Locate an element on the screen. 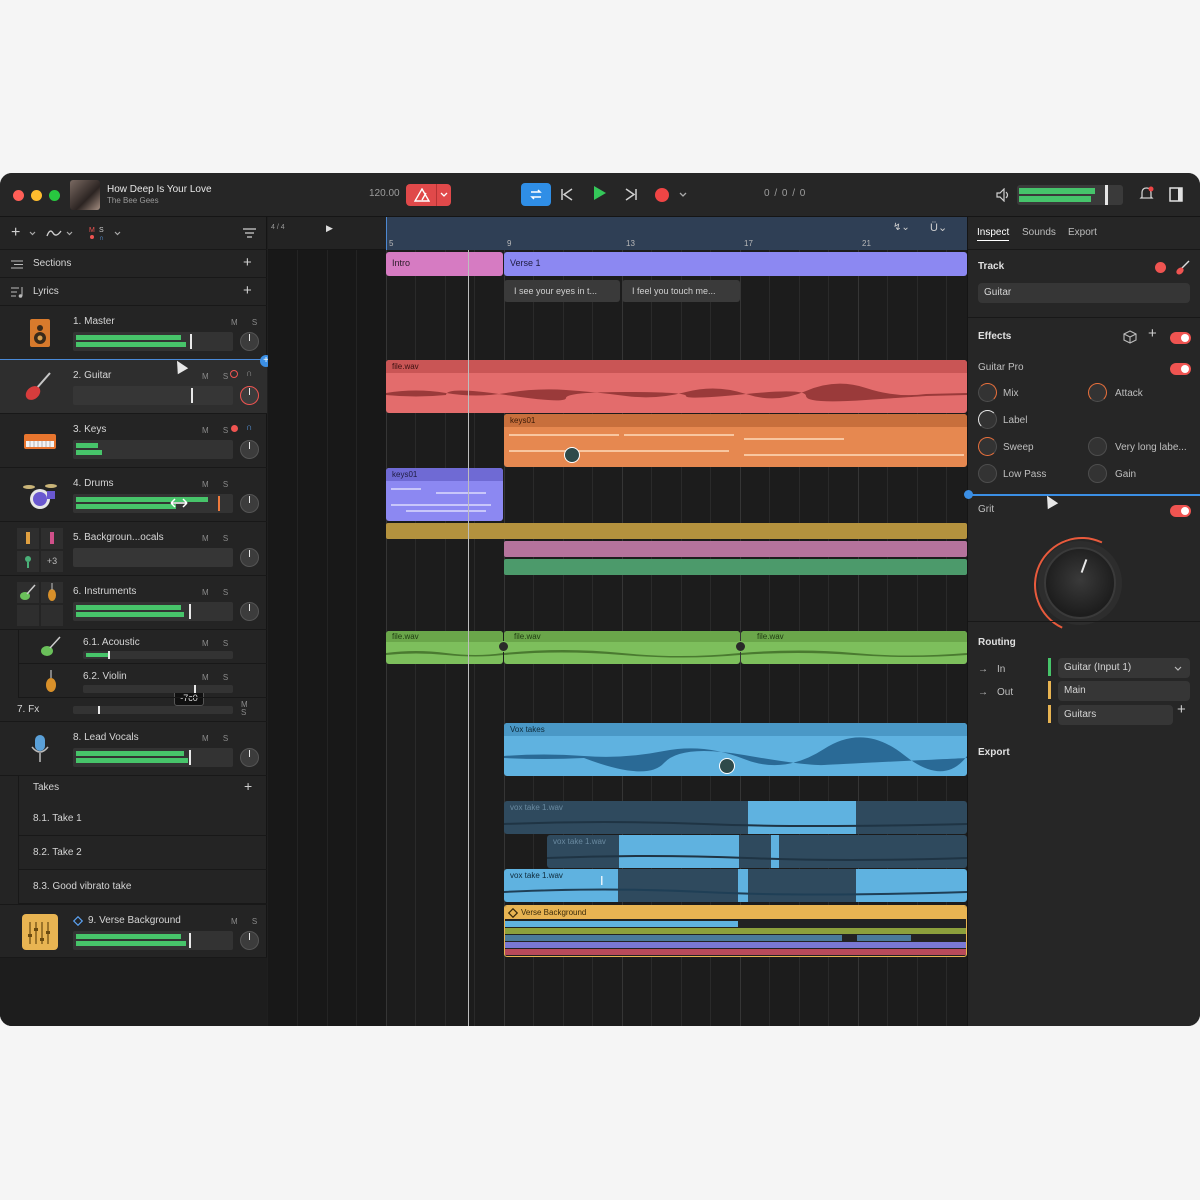 Image resolution: width=1200 pixels, height=1200 pixels. track-row-verse-background: 9. Verse Background M S is located at coordinates (133, 931).